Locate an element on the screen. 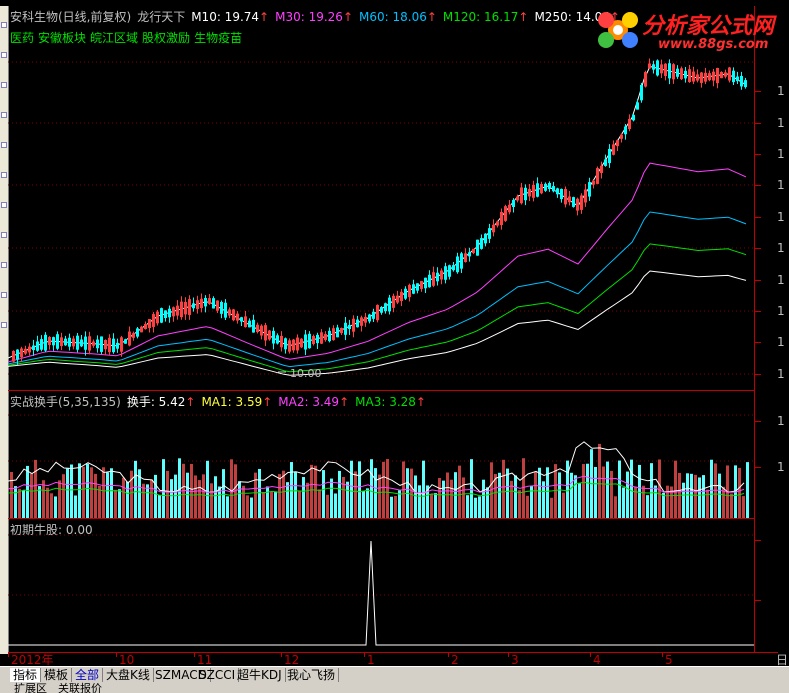 Image resolution: width=789 pixels, height=693 pixels. turnover-title: 实战换手(5,35,135) is located at coordinates (65, 402).